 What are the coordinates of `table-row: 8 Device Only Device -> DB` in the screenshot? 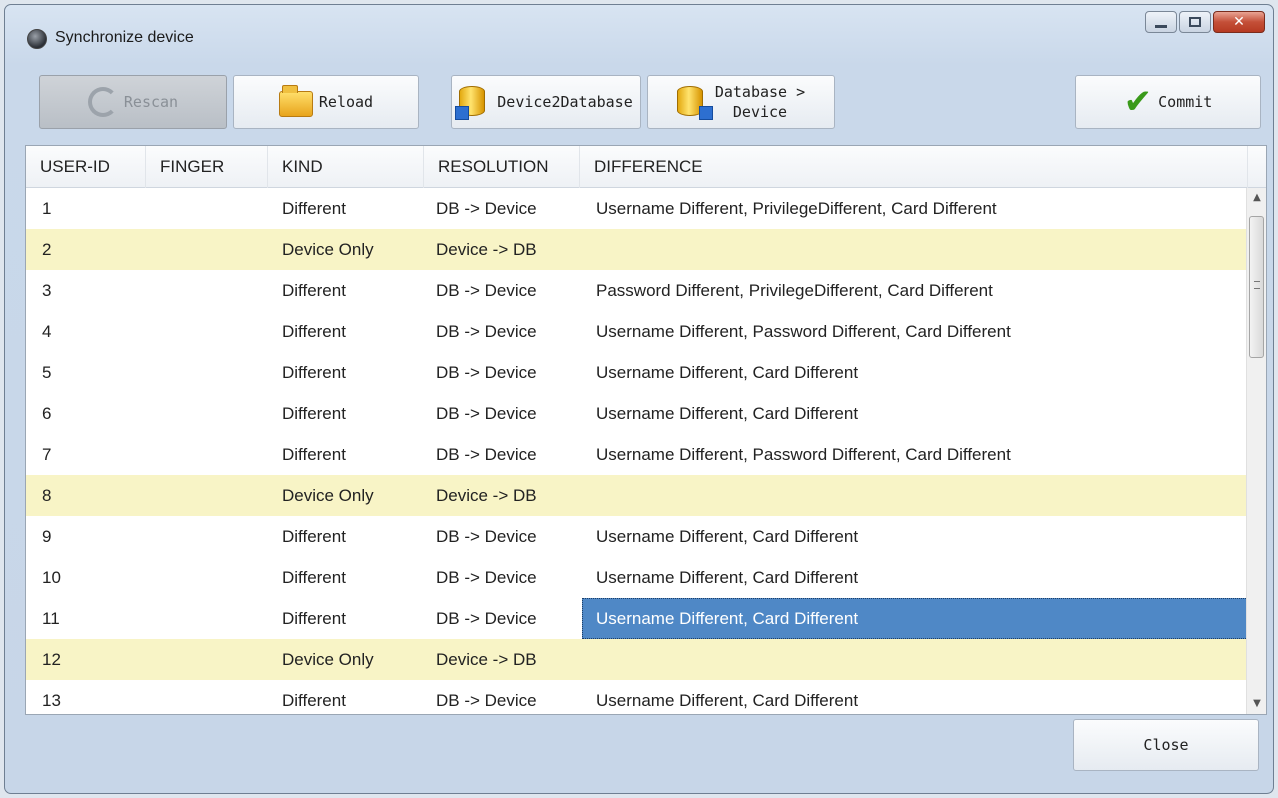 It's located at (637, 495).